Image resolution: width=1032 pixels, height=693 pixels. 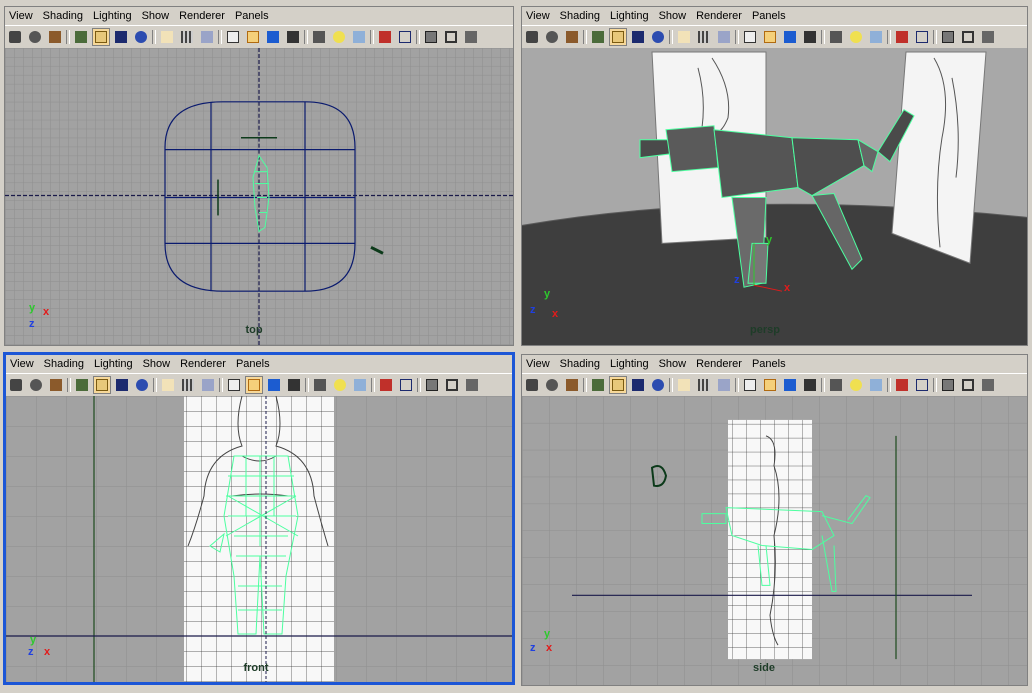 I want to click on safe-action-button, so click(x=168, y=385).